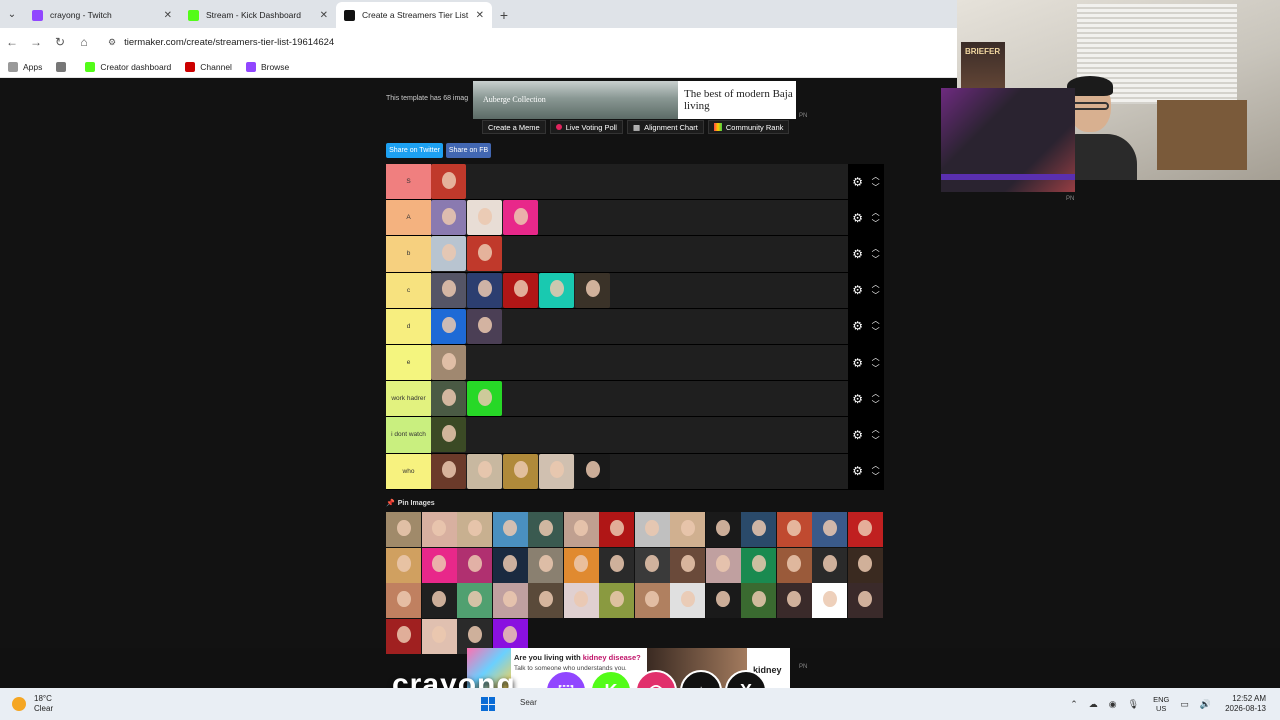  What do you see at coordinates (63, 66) in the screenshot?
I see `bookmark-grid` at bounding box center [63, 66].